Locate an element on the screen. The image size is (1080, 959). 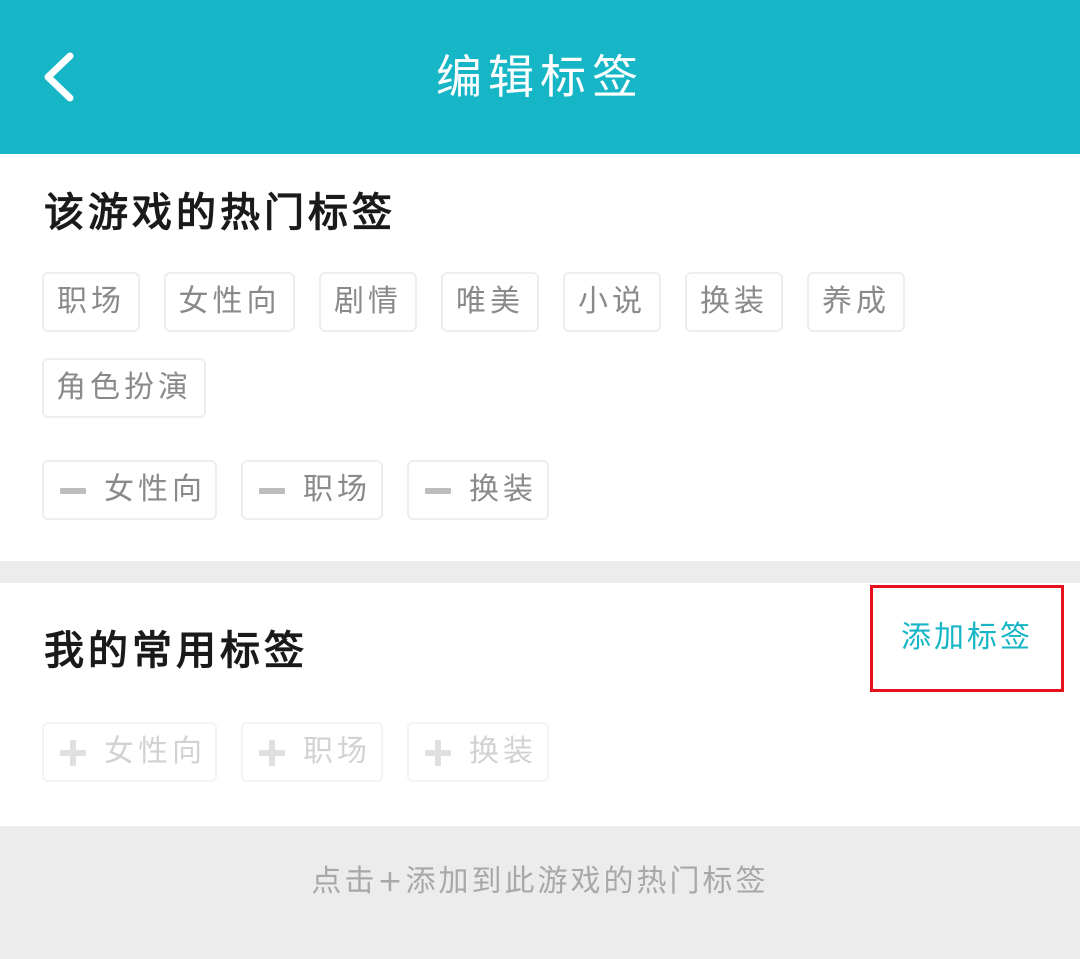
selected-tag-label: 职场 is located at coordinates (337, 489).